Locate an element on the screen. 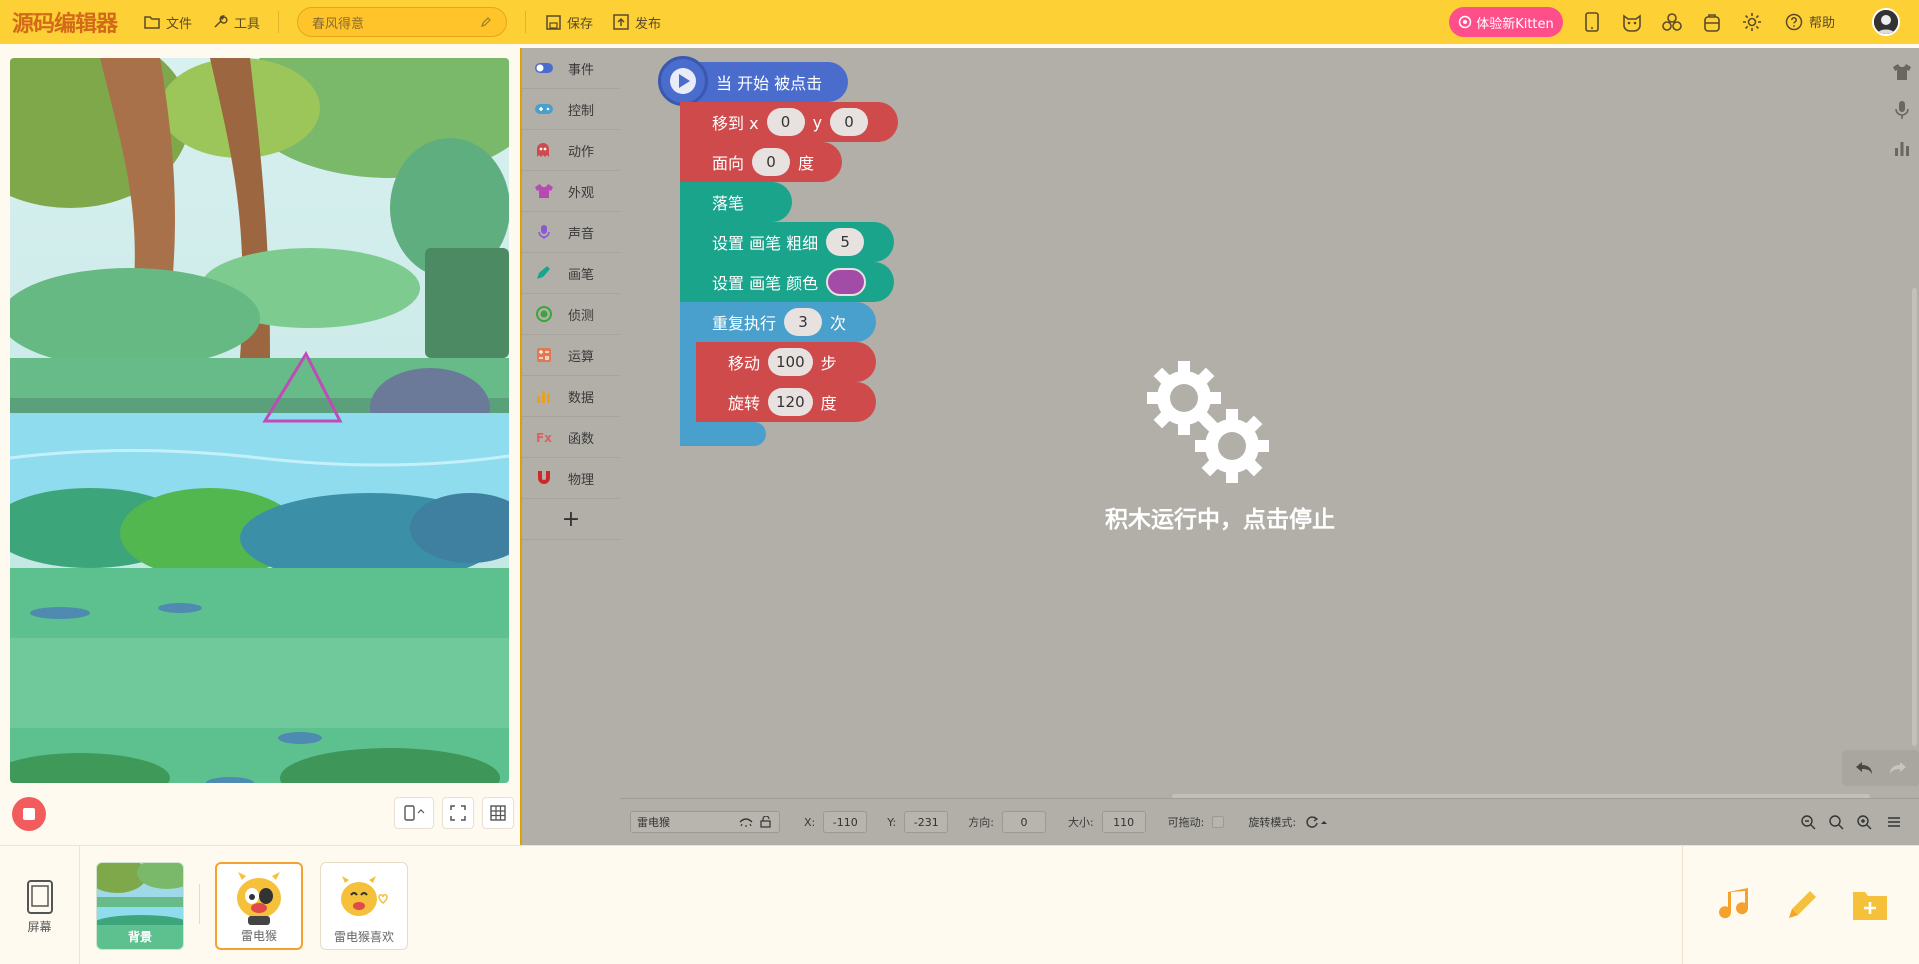  category-sensing: 侦测 is located at coordinates (571, 314).